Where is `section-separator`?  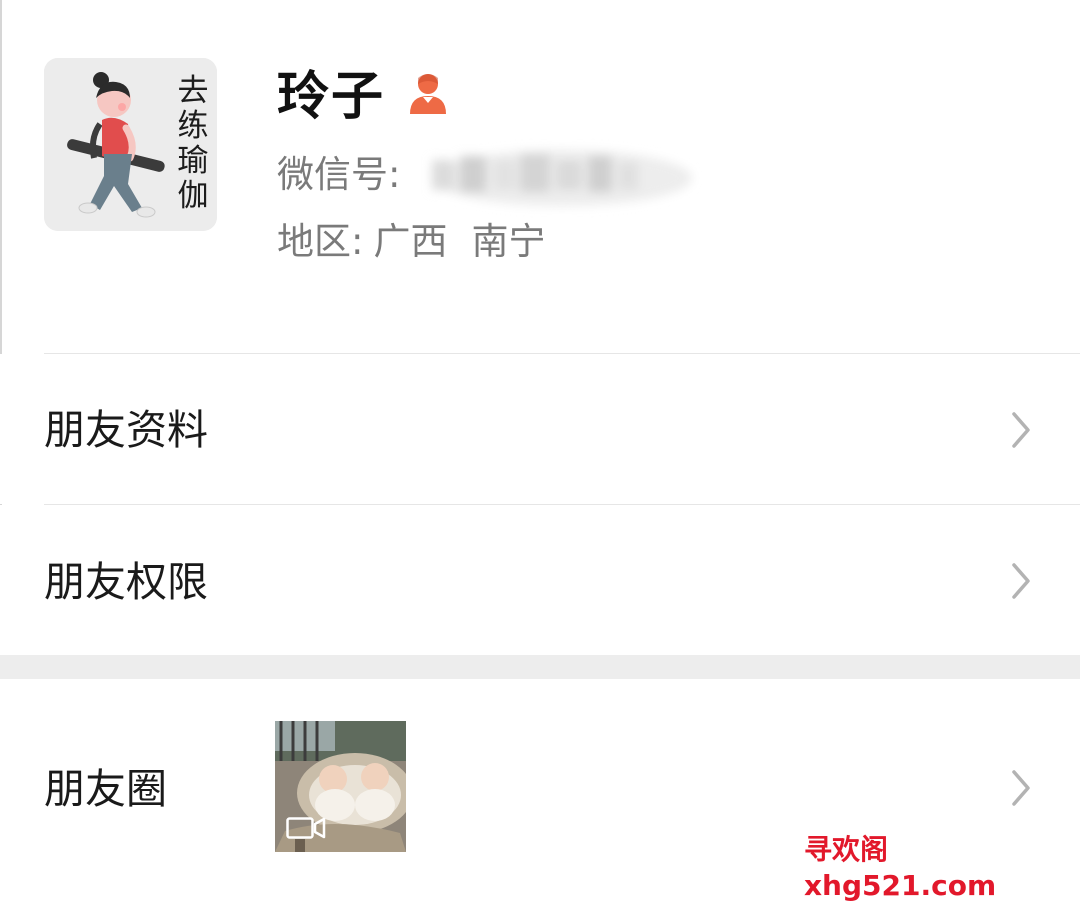
section-separator is located at coordinates (540, 667).